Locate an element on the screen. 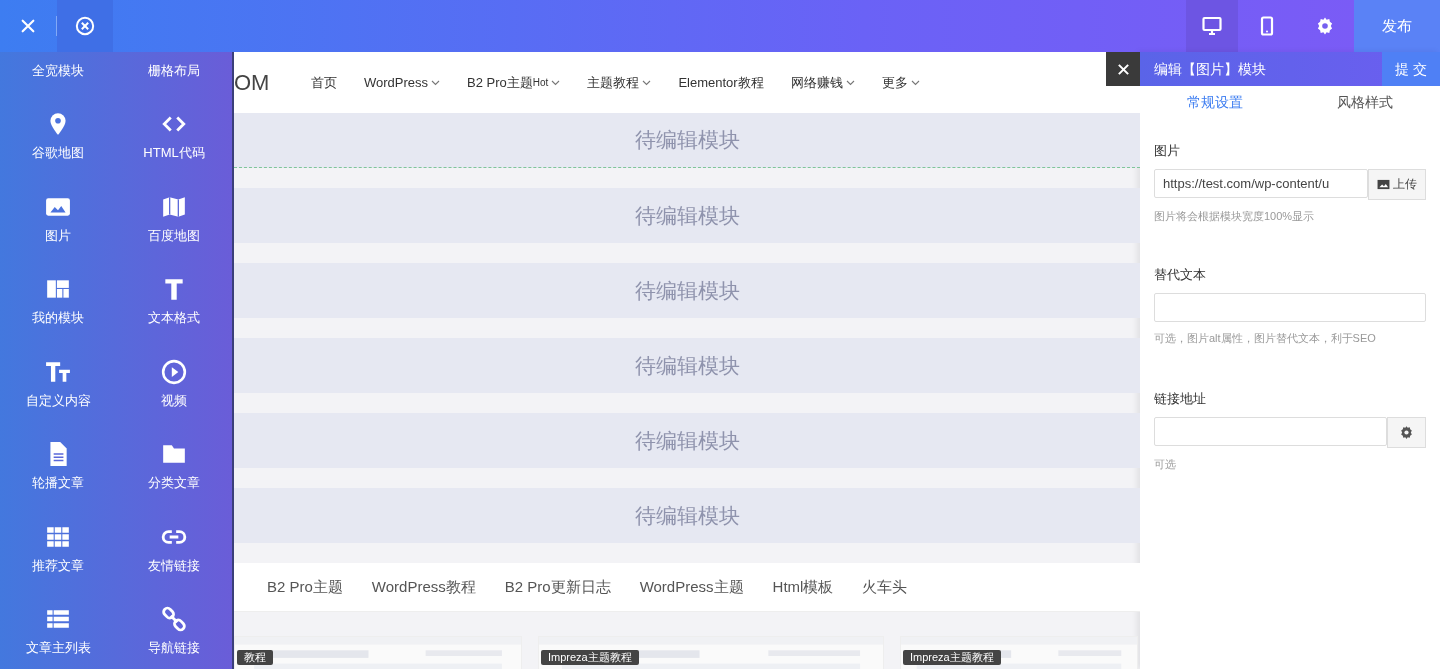  desktop-view-button is located at coordinates (1212, 26).